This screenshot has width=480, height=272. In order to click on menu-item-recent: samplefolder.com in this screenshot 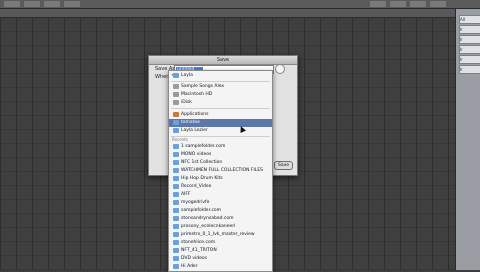, I will do `click(220, 211)`.